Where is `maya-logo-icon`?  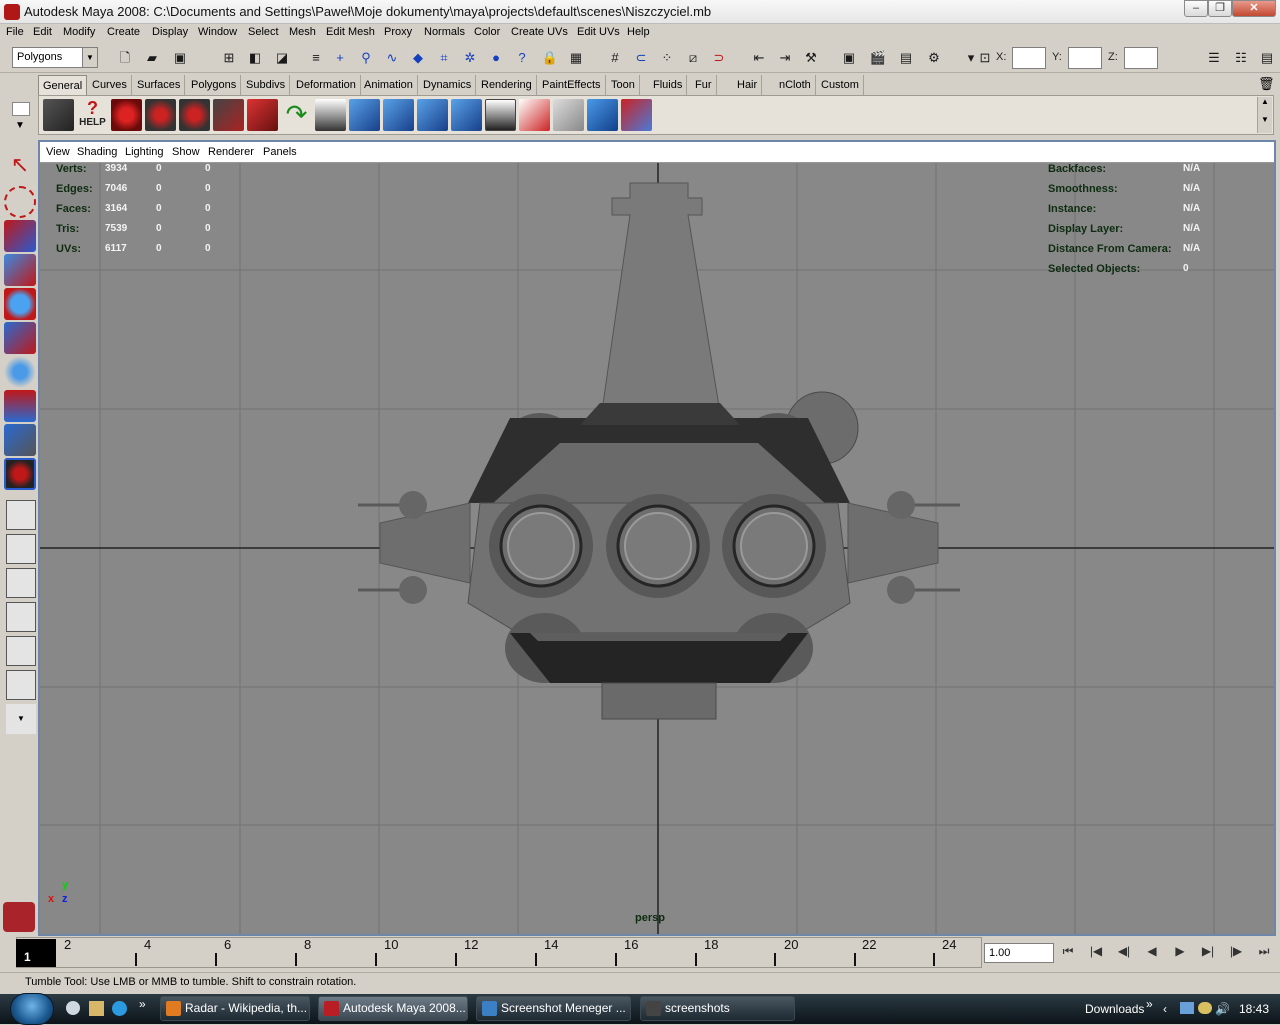
maya-logo-icon is located at coordinates (19, 917).